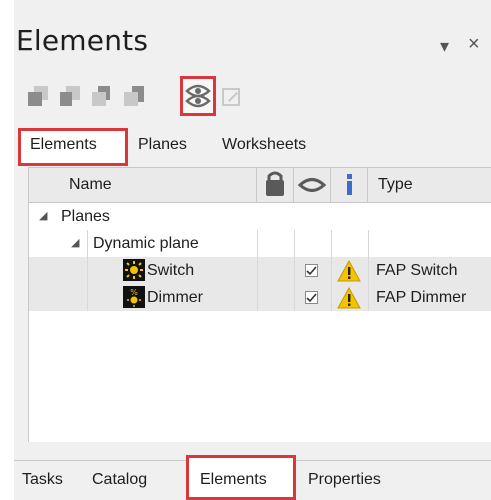 Image resolution: width=491 pixels, height=500 pixels. I want to click on tab-worksheets: Worksheets, so click(264, 145).